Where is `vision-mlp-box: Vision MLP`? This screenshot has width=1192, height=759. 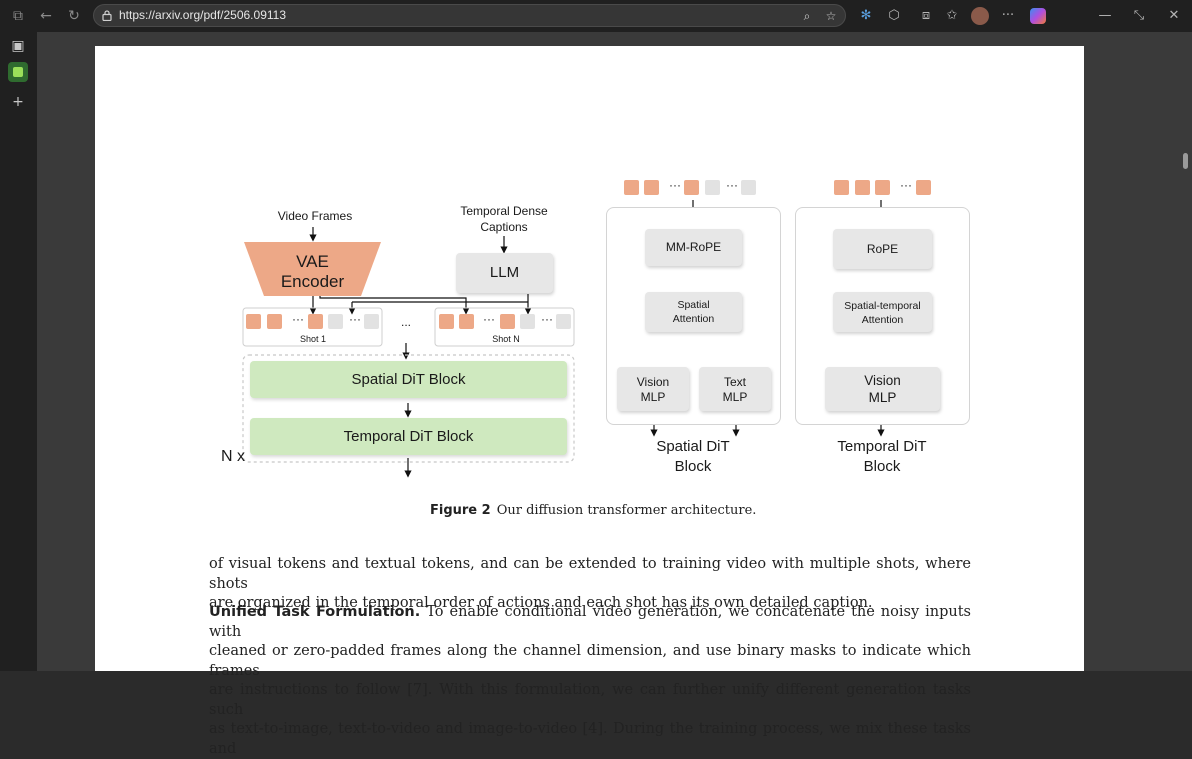 vision-mlp-box: Vision MLP is located at coordinates (653, 389).